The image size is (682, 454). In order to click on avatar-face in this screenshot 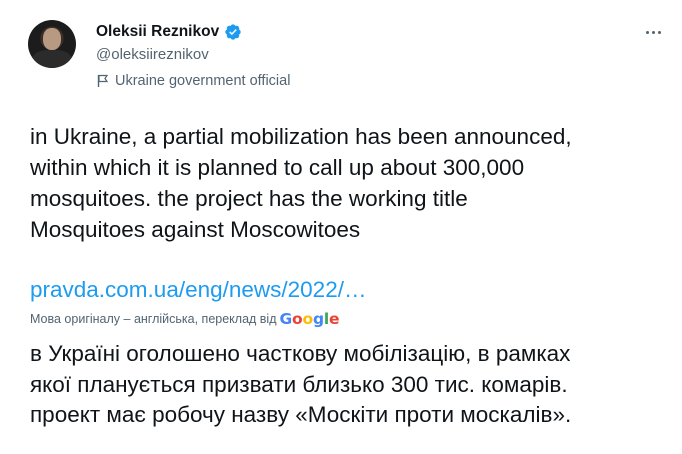, I will do `click(52, 39)`.